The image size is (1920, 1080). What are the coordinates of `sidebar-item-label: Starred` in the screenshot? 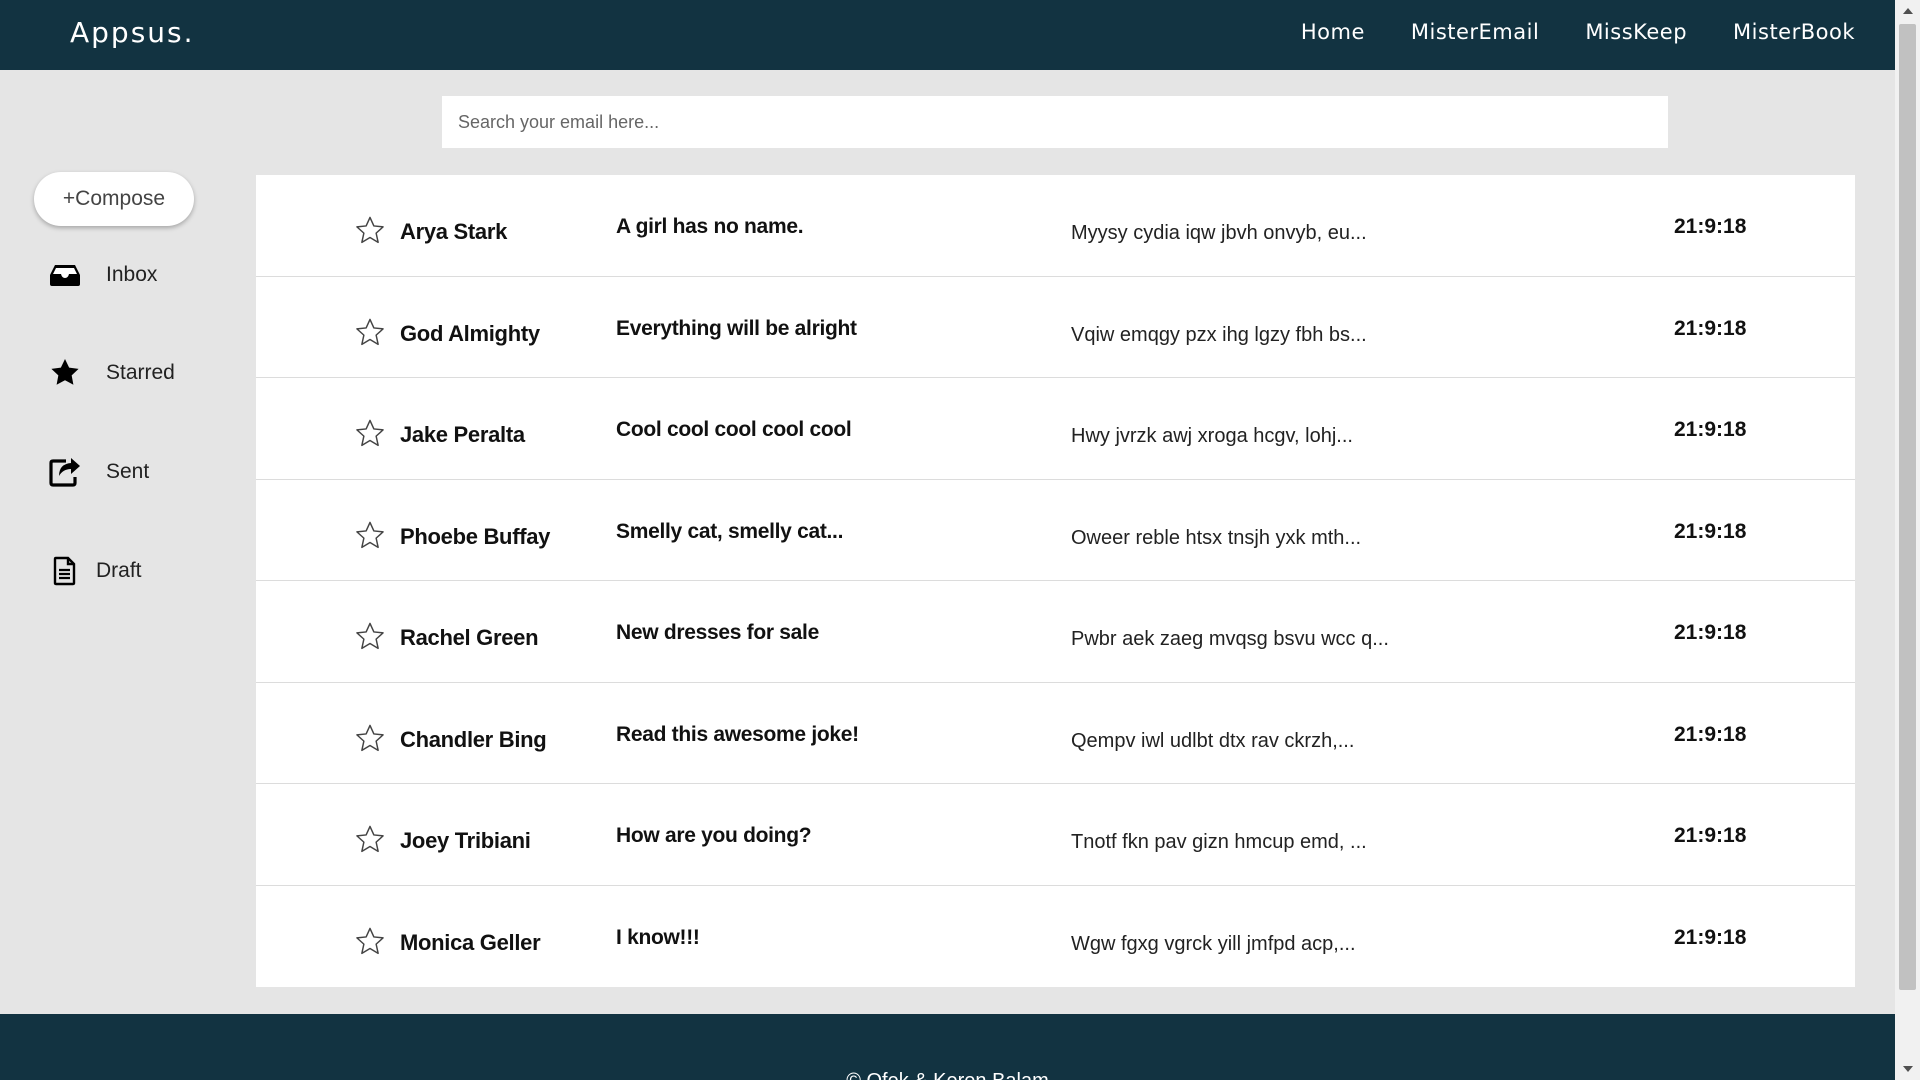 It's located at (140, 372).